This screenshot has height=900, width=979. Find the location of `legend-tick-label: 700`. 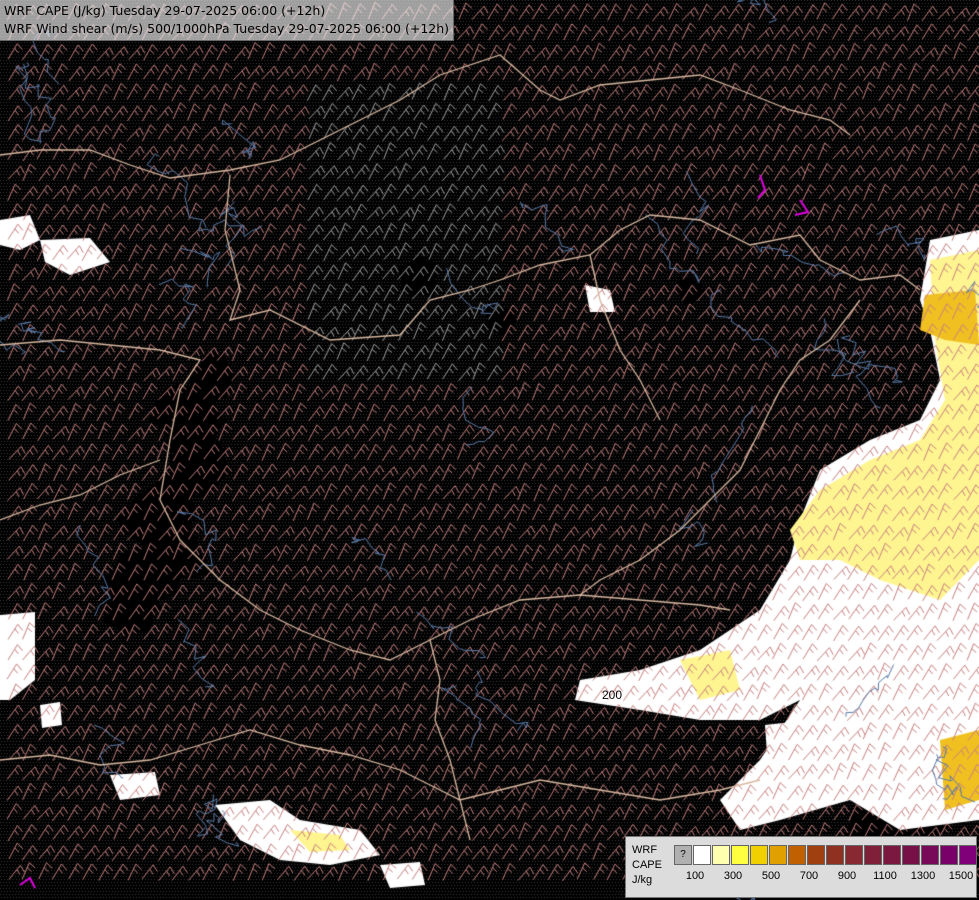

legend-tick-label: 700 is located at coordinates (809, 876).